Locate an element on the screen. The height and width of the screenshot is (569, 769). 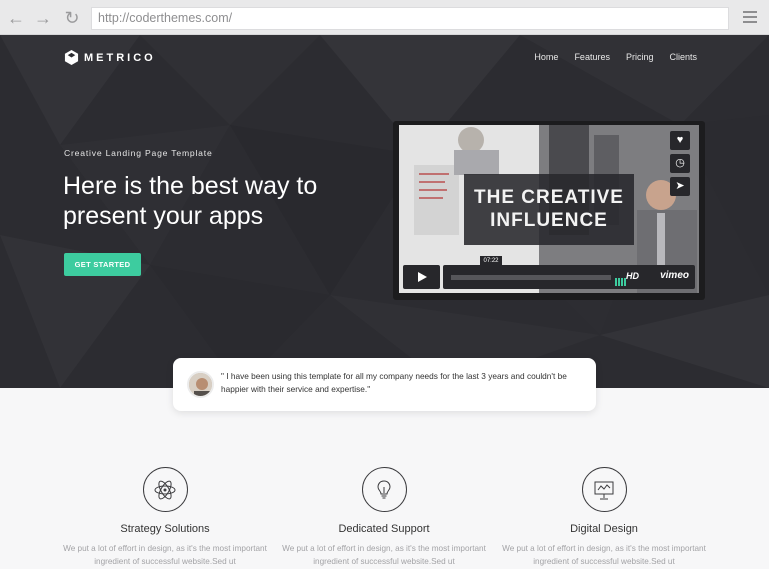
video-time: 07:22 is located at coordinates (491, 261).